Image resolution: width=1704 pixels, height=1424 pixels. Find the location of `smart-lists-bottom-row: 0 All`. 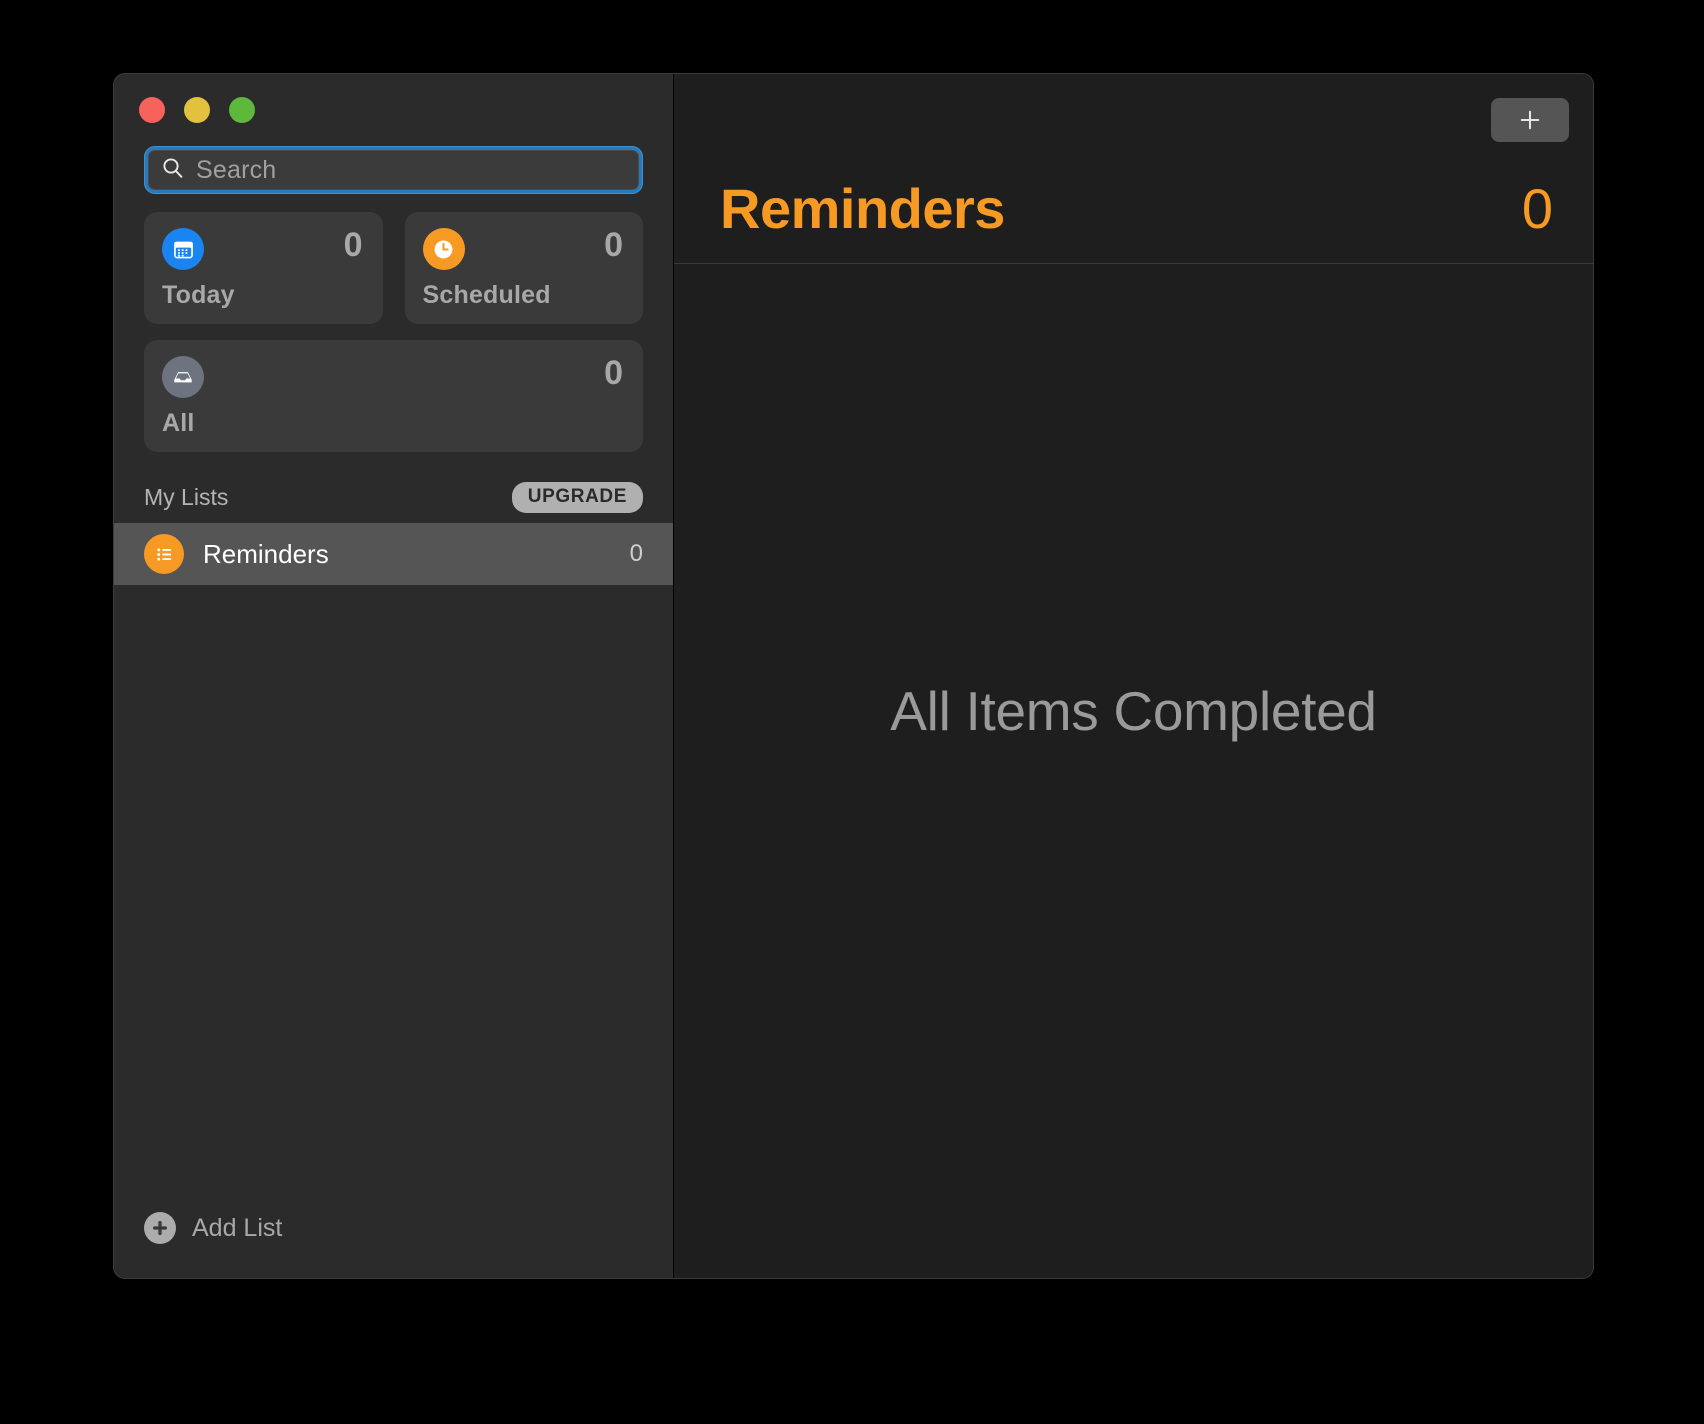

smart-lists-bottom-row: 0 All is located at coordinates (393, 396).